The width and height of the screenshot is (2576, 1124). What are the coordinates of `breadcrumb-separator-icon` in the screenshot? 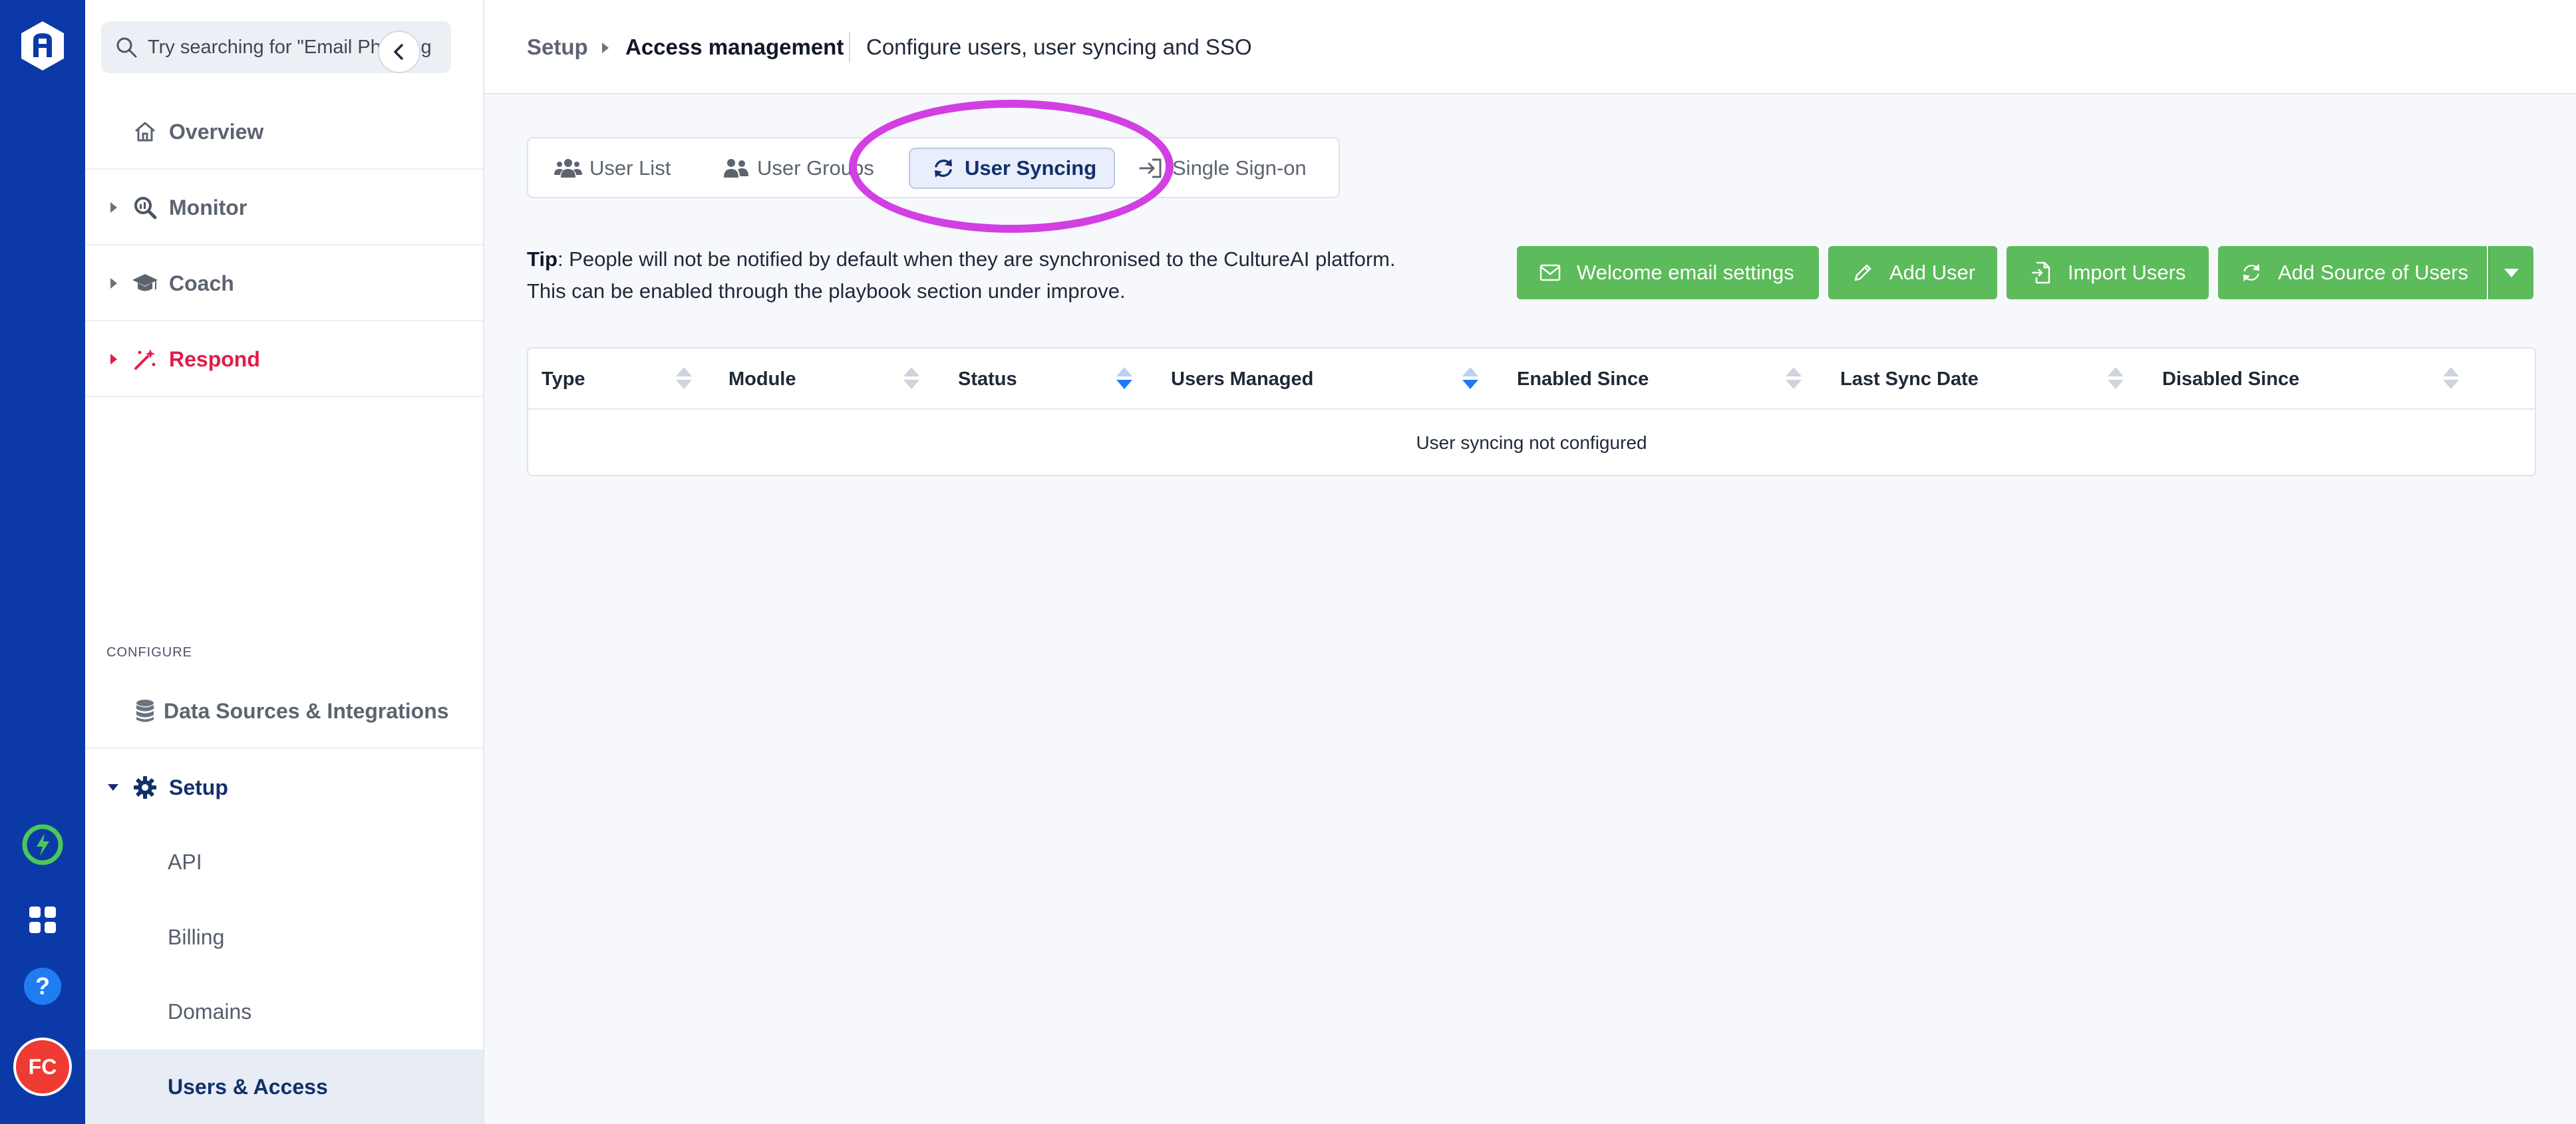 It's located at (605, 48).